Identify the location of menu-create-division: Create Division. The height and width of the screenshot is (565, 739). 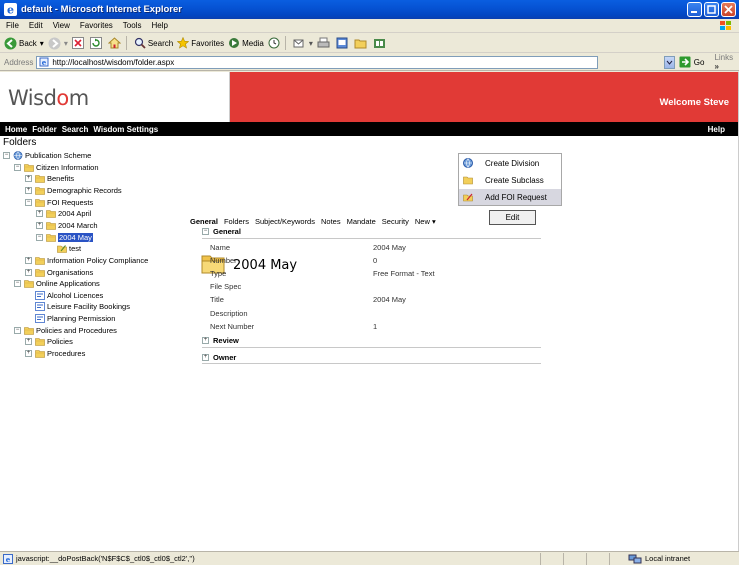
(510, 163).